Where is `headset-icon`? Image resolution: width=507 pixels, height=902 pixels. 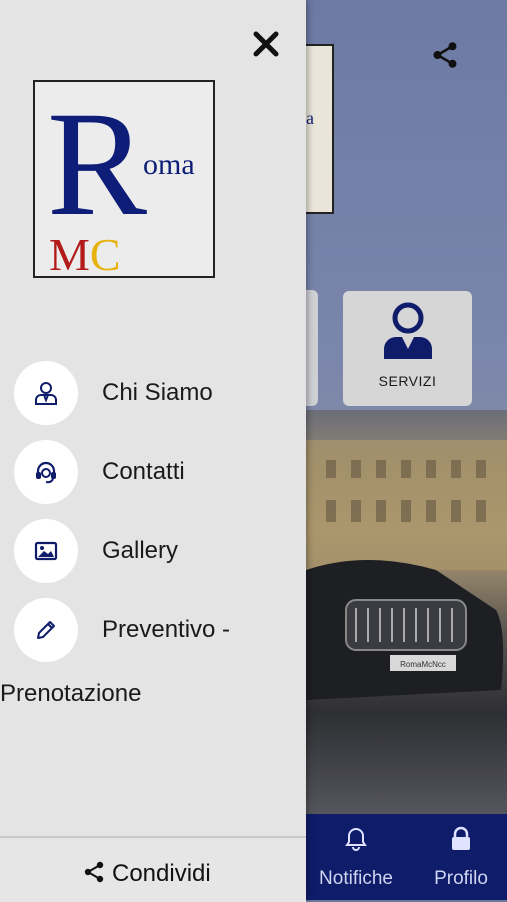 headset-icon is located at coordinates (46, 472).